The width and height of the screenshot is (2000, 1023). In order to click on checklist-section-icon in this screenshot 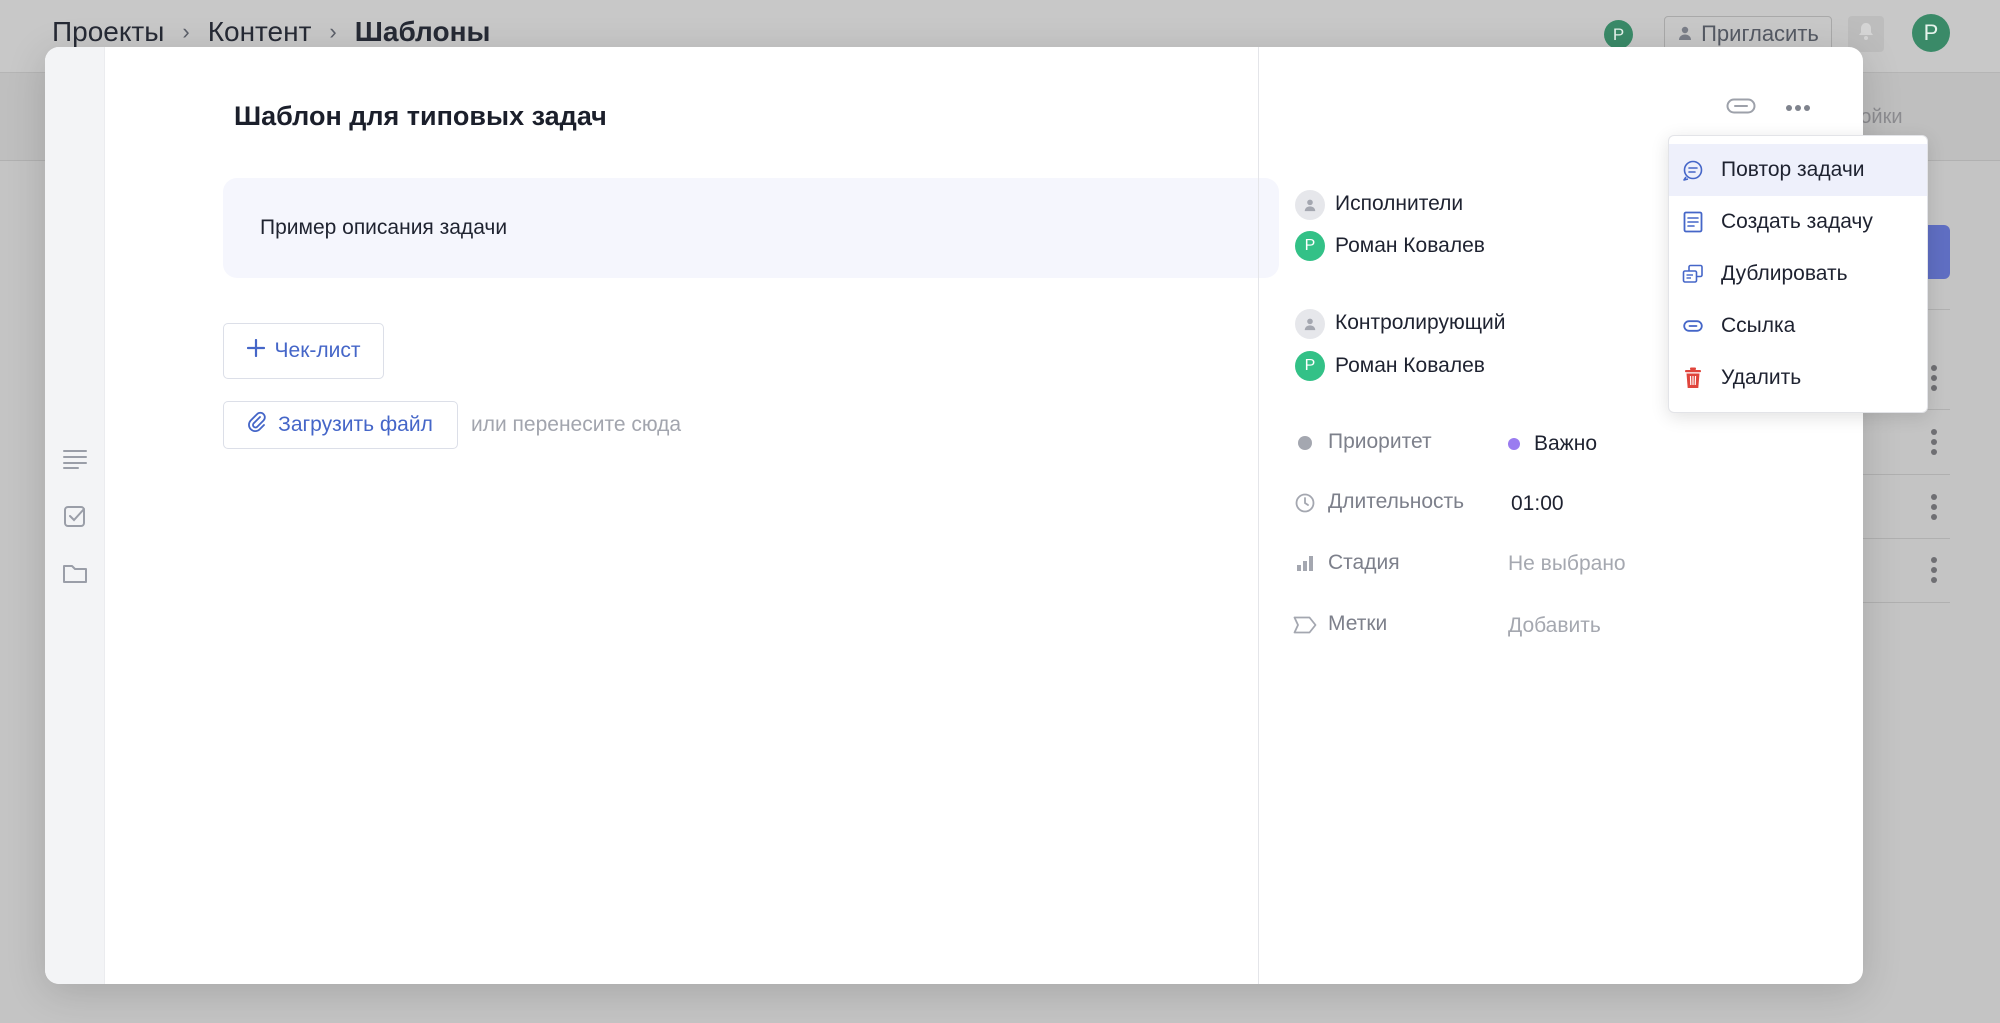, I will do `click(75, 516)`.